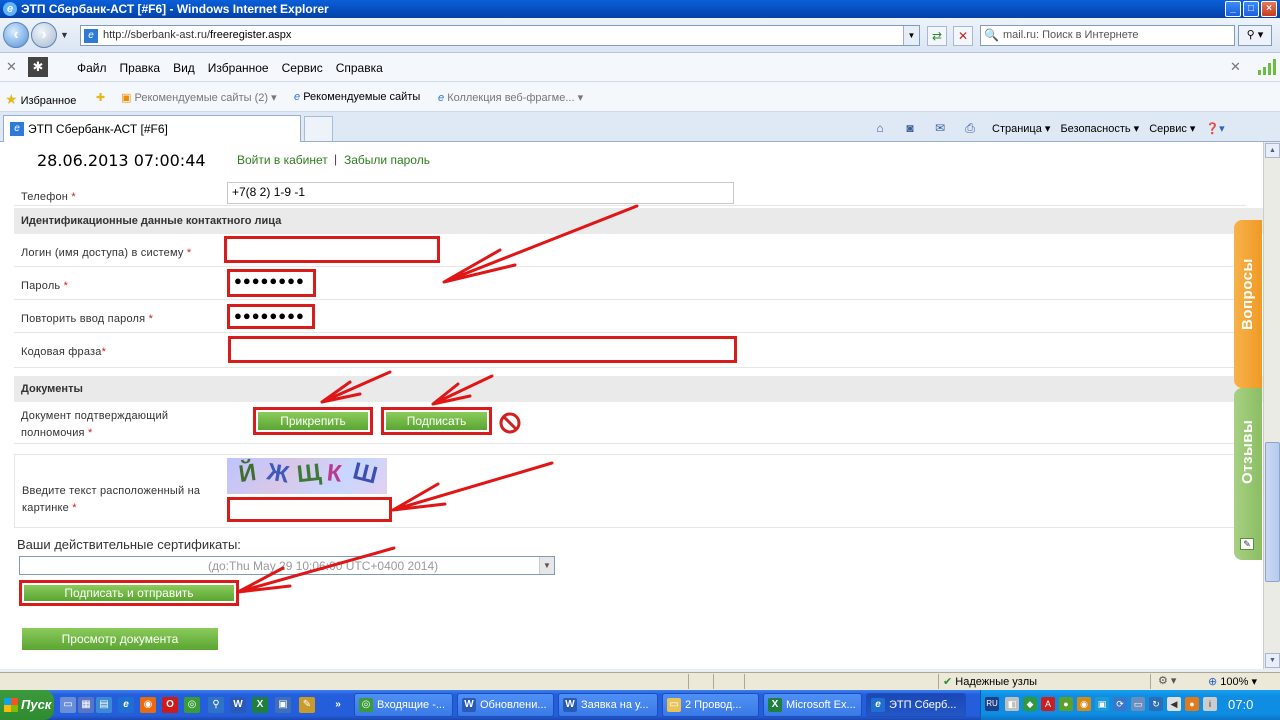 This screenshot has height=720, width=1280. What do you see at coordinates (1269, 9) in the screenshot?
I see `close-button: ×` at bounding box center [1269, 9].